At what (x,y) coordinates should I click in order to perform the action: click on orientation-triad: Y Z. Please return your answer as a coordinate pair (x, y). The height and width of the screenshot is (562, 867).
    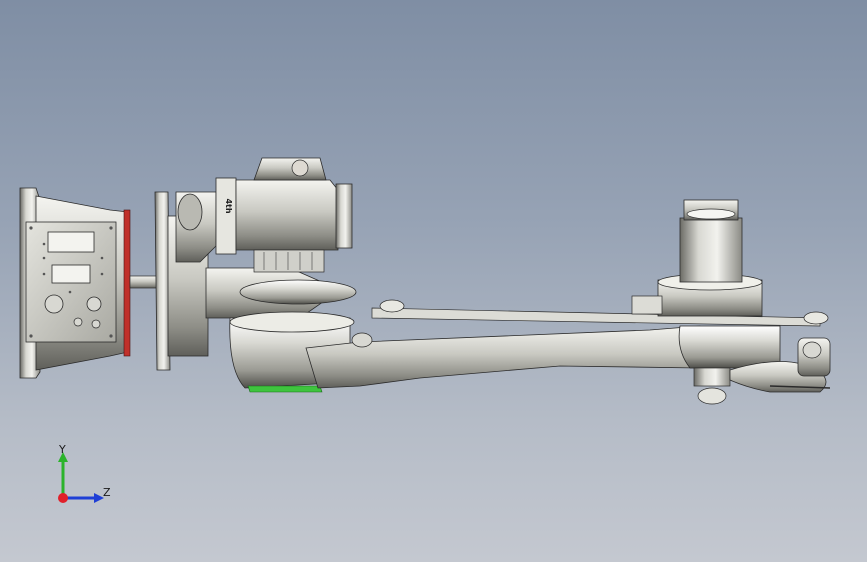
    Looking at the image, I should click on (85, 475).